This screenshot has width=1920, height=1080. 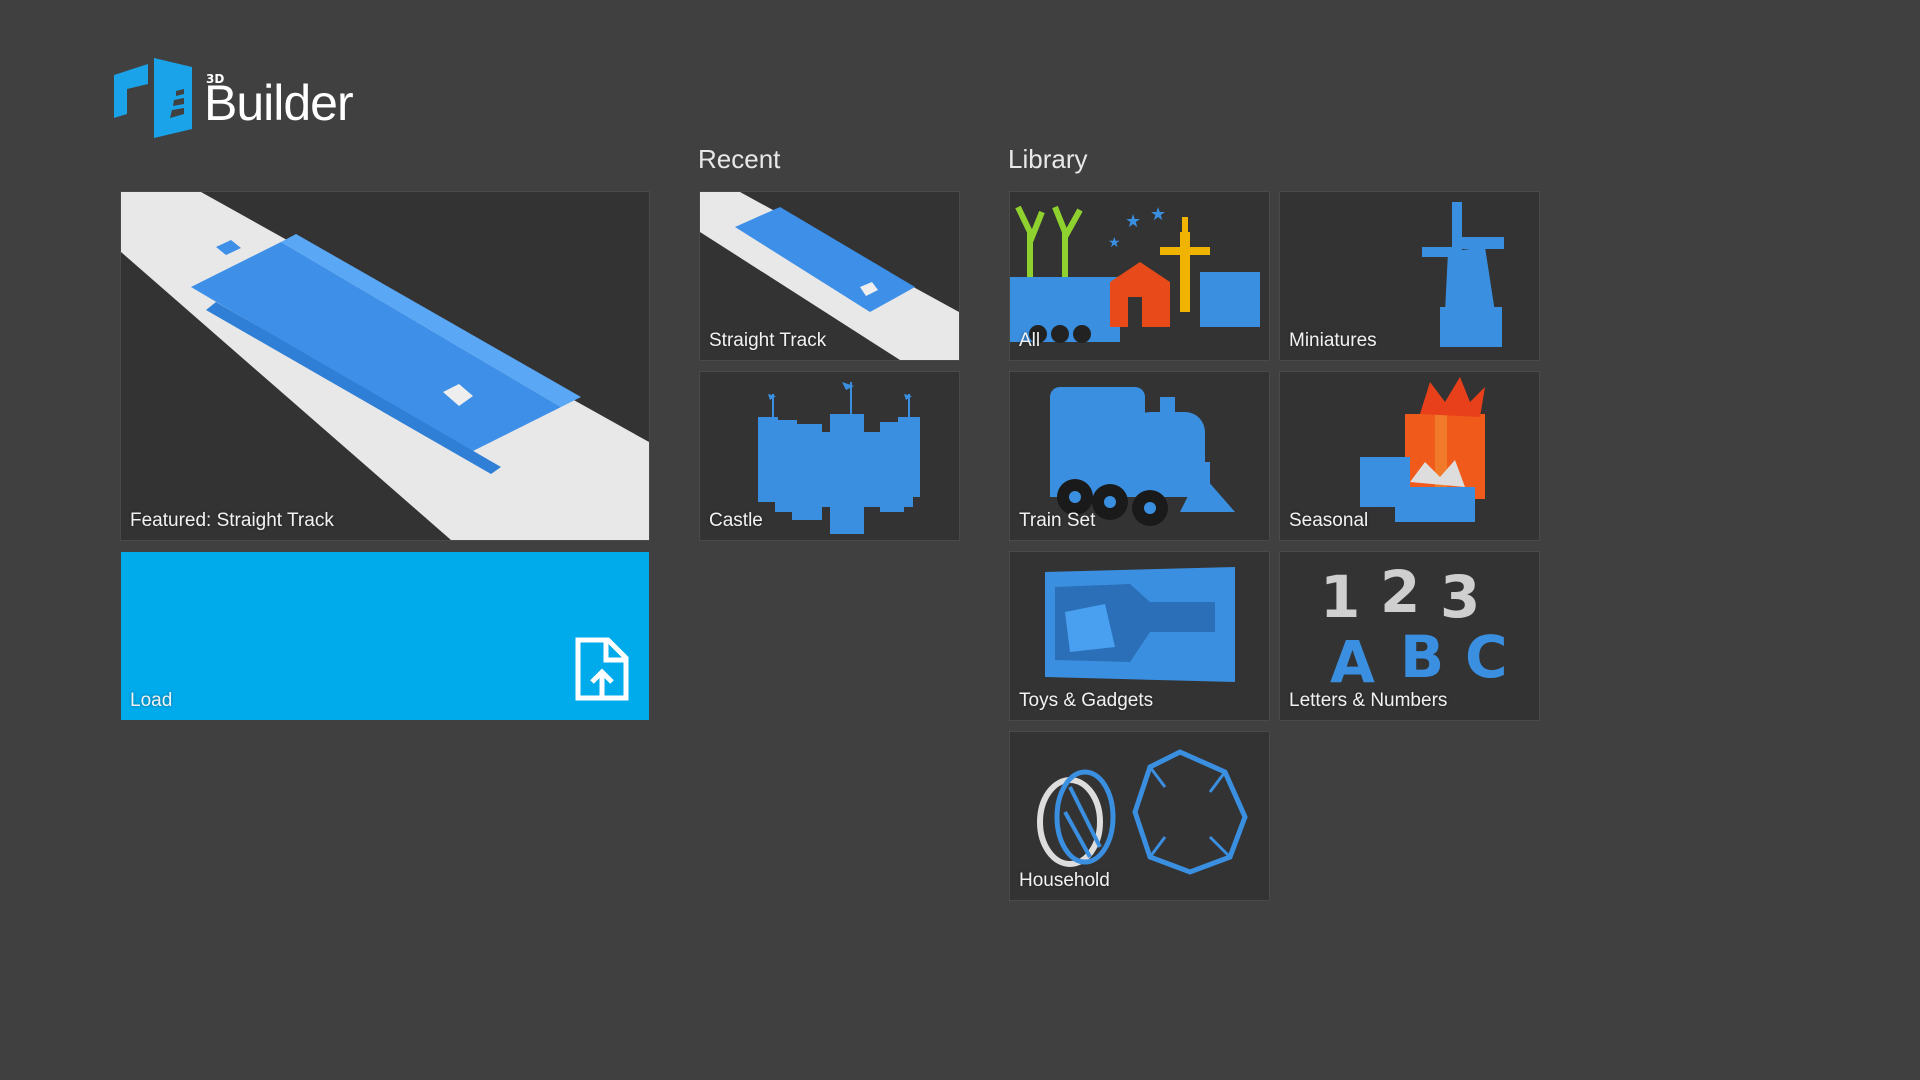 I want to click on svg-text: 2, so click(x=1400, y=592).